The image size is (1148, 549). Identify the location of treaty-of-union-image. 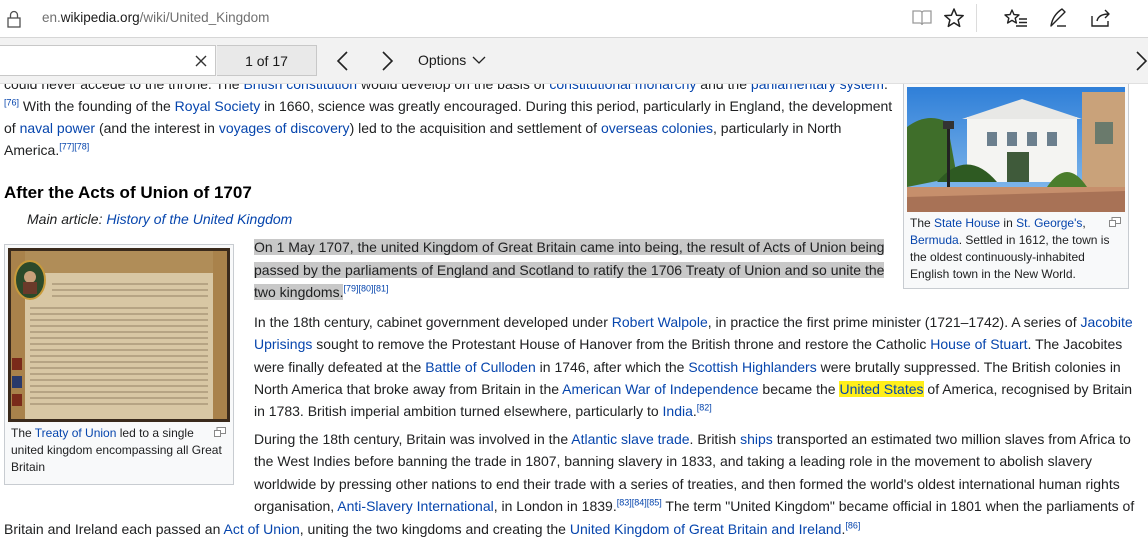
(119, 335).